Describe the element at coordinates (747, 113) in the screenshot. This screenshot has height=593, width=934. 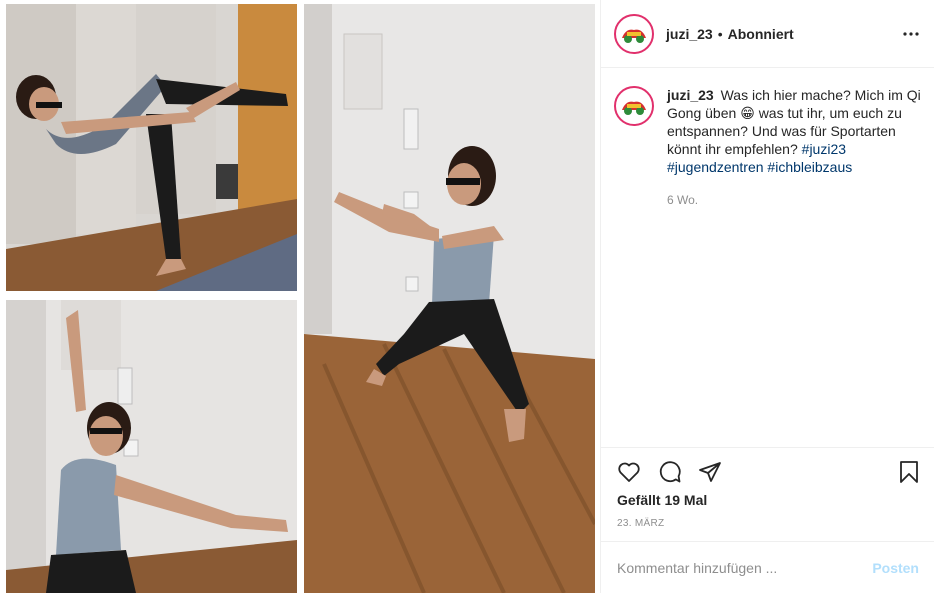
I see `grin-emoji-icon: 😁` at that location.